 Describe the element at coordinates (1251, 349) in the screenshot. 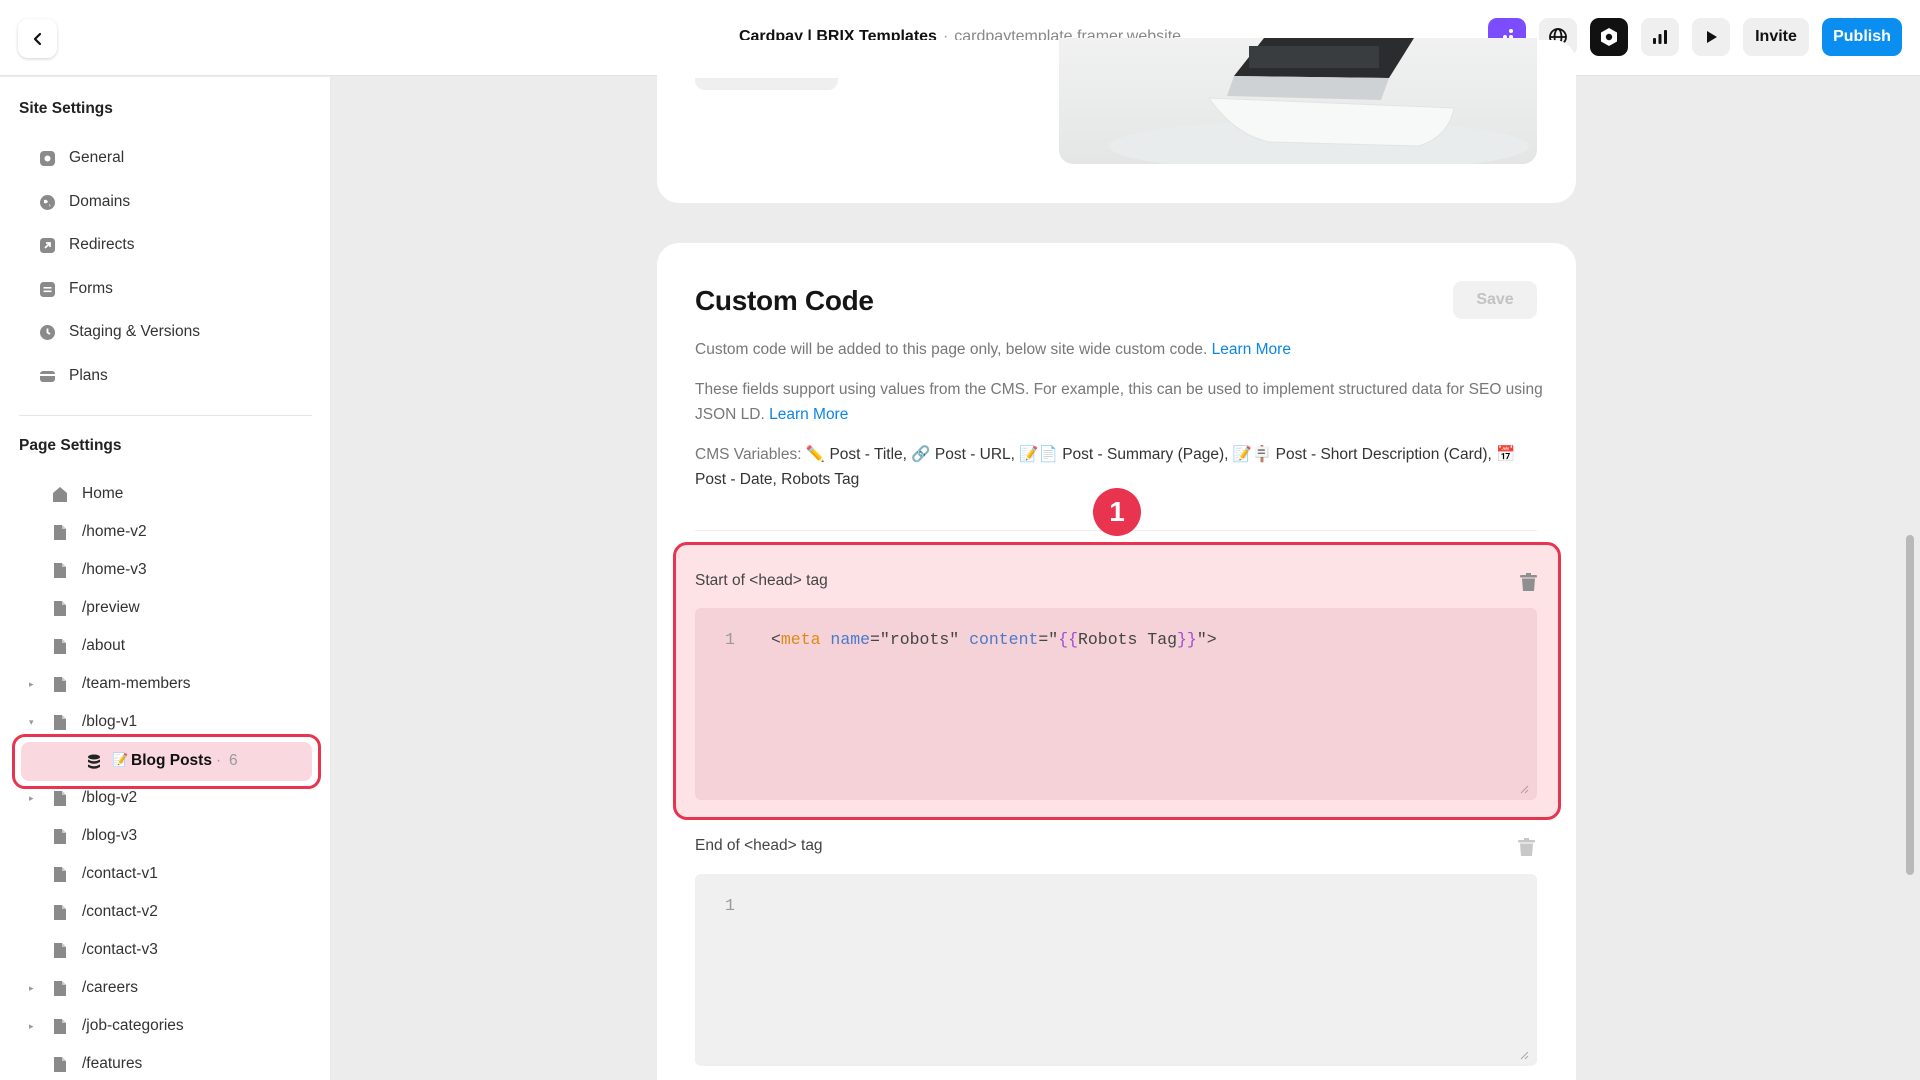

I see `learn-more-link-1: Learn More` at that location.